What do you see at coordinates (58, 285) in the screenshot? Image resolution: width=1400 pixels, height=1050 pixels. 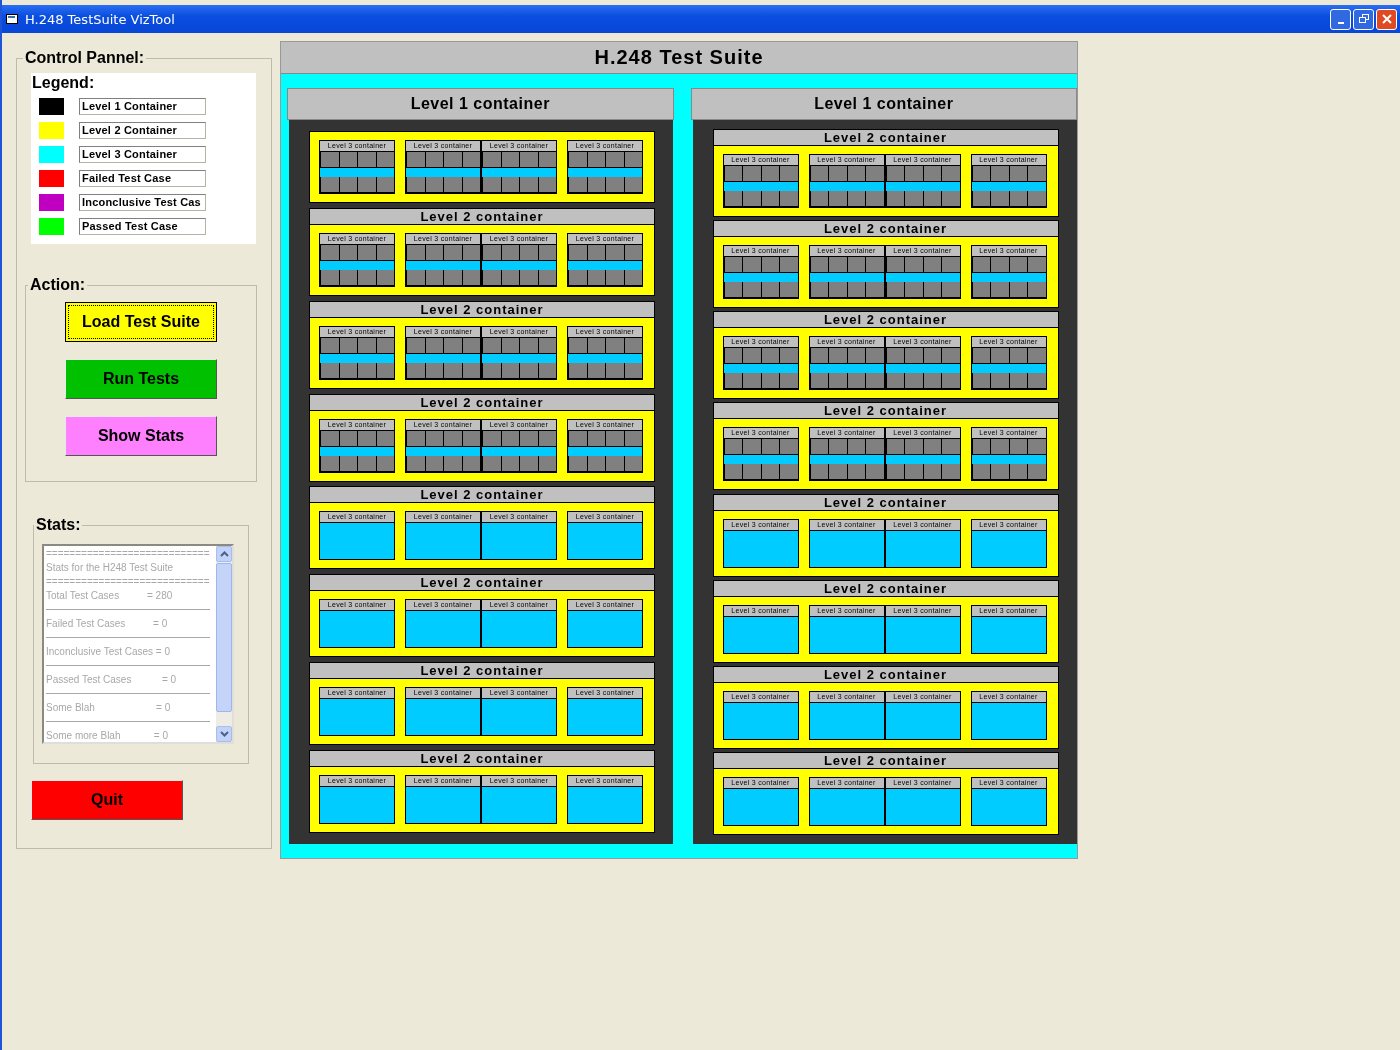 I see `action-title: Action:` at bounding box center [58, 285].